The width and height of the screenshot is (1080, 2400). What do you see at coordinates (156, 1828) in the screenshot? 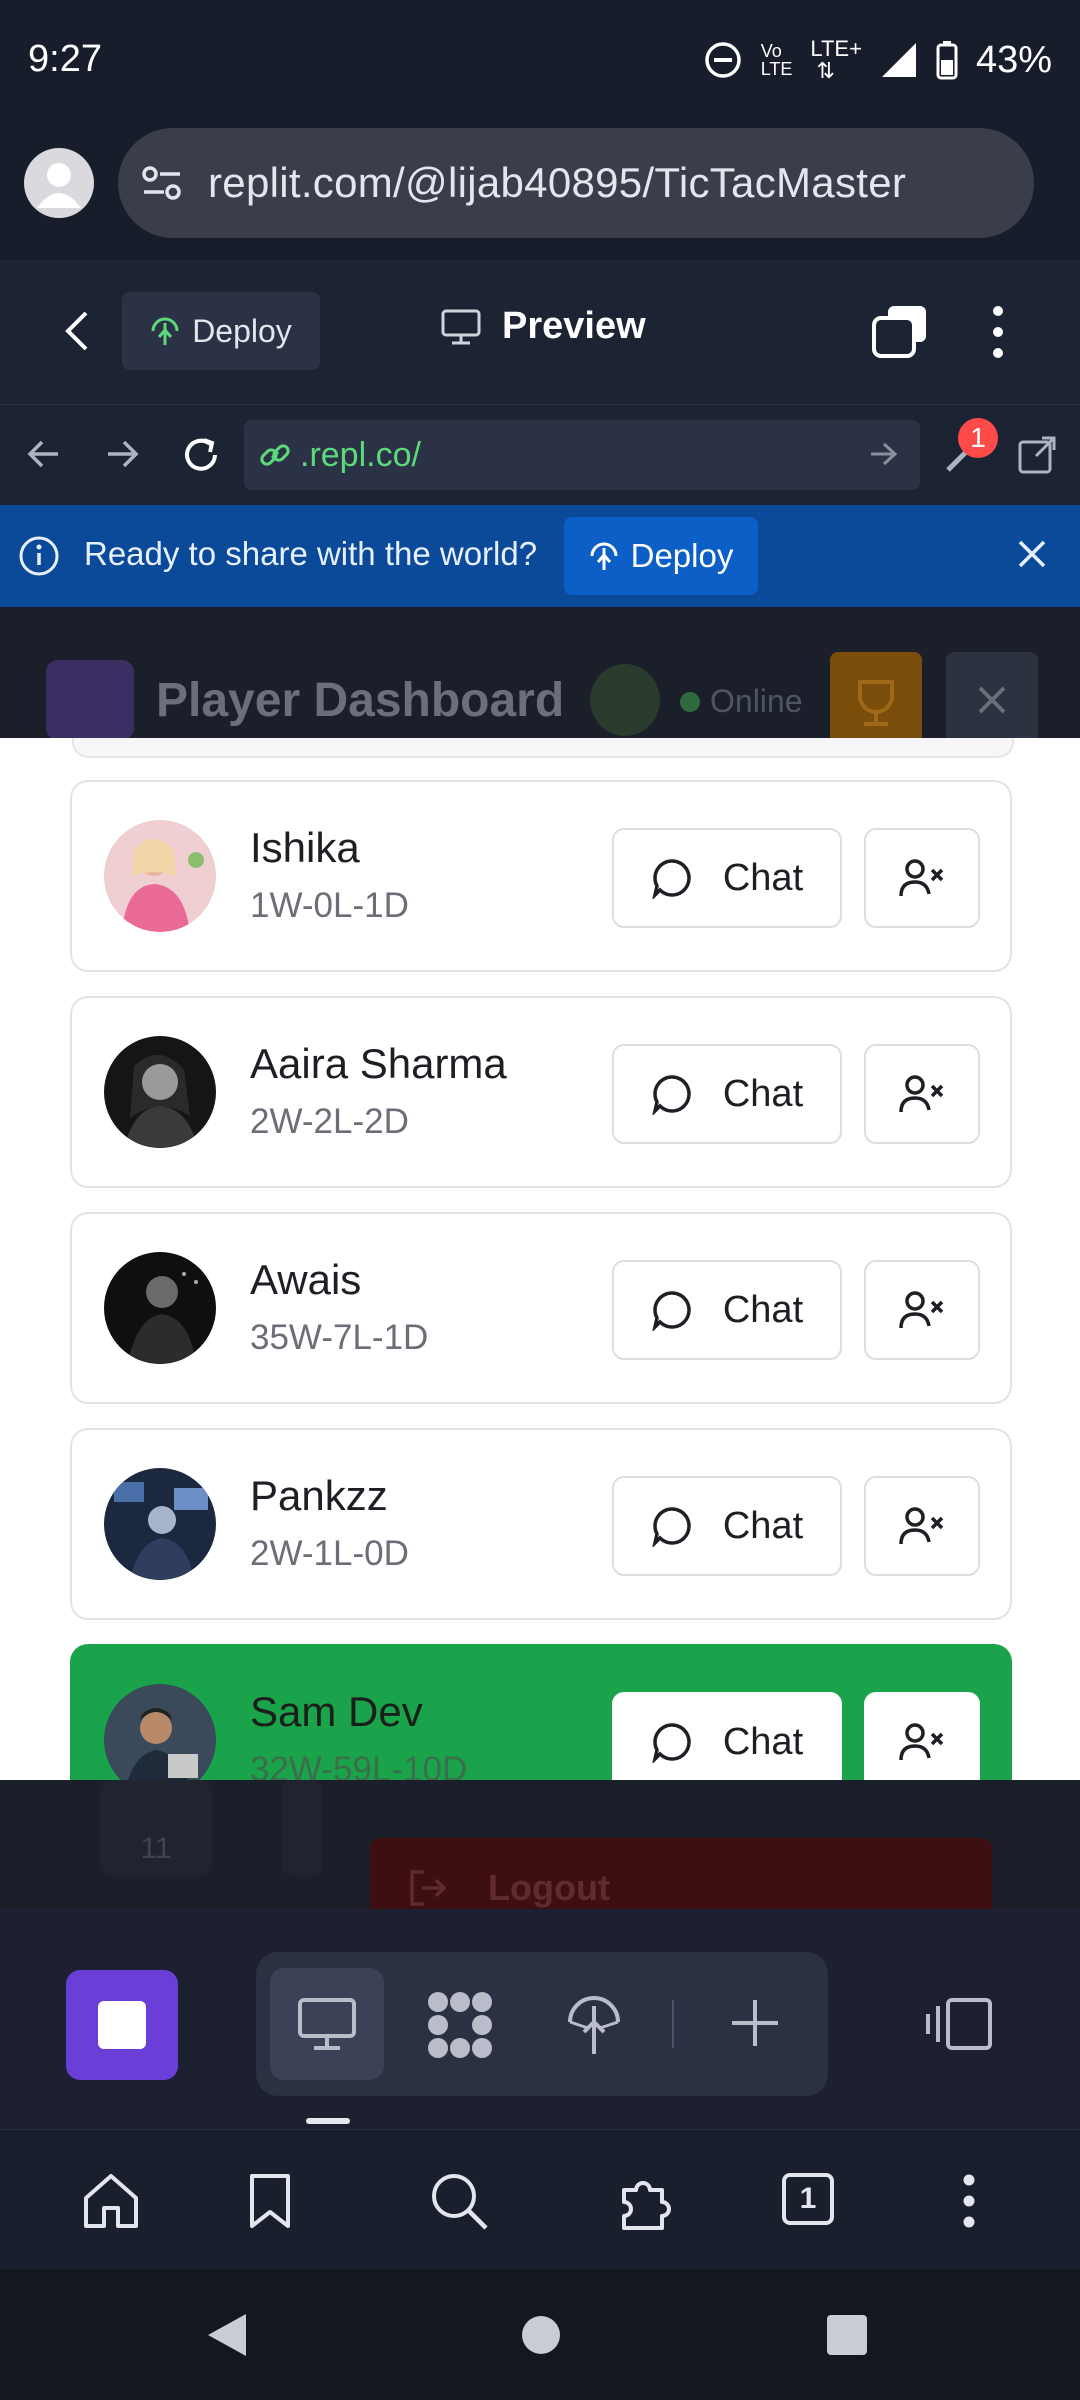
I see `stat-card: 11` at bounding box center [156, 1828].